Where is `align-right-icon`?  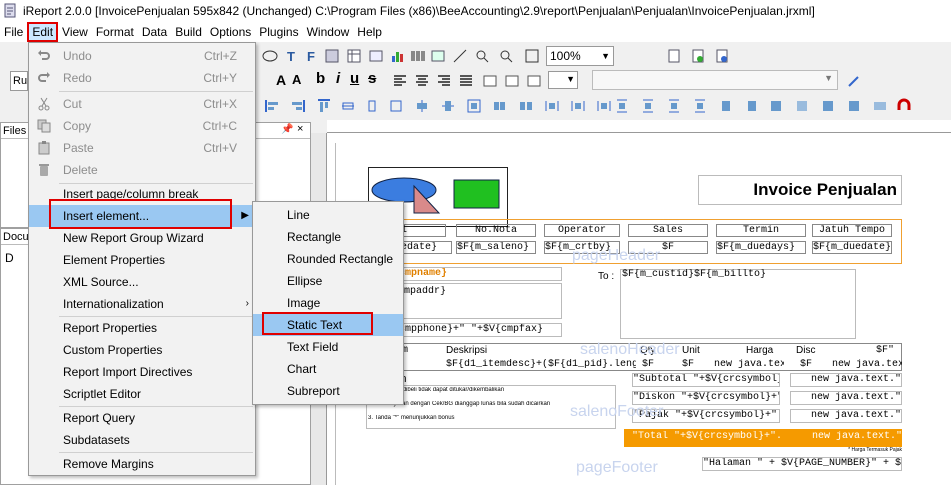
align-right-icon is located at coordinates (444, 81).